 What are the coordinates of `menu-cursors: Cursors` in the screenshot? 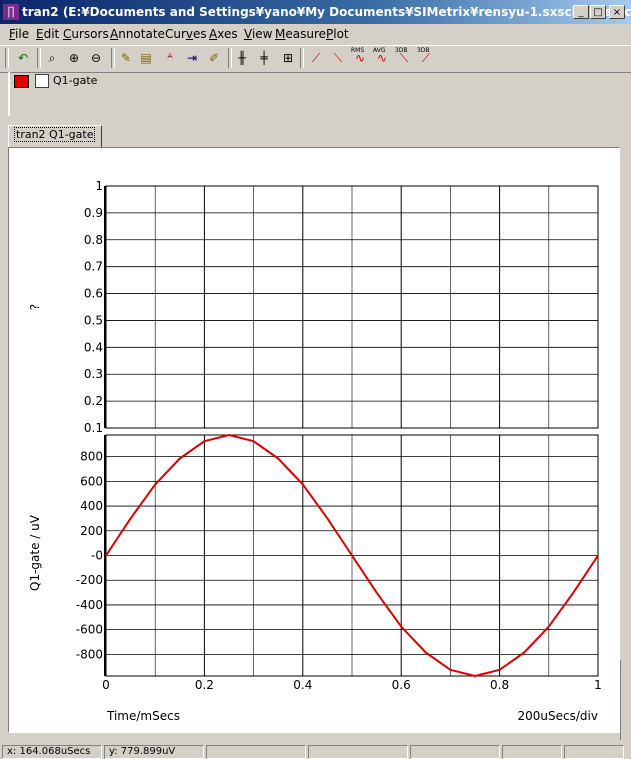 It's located at (86, 34).